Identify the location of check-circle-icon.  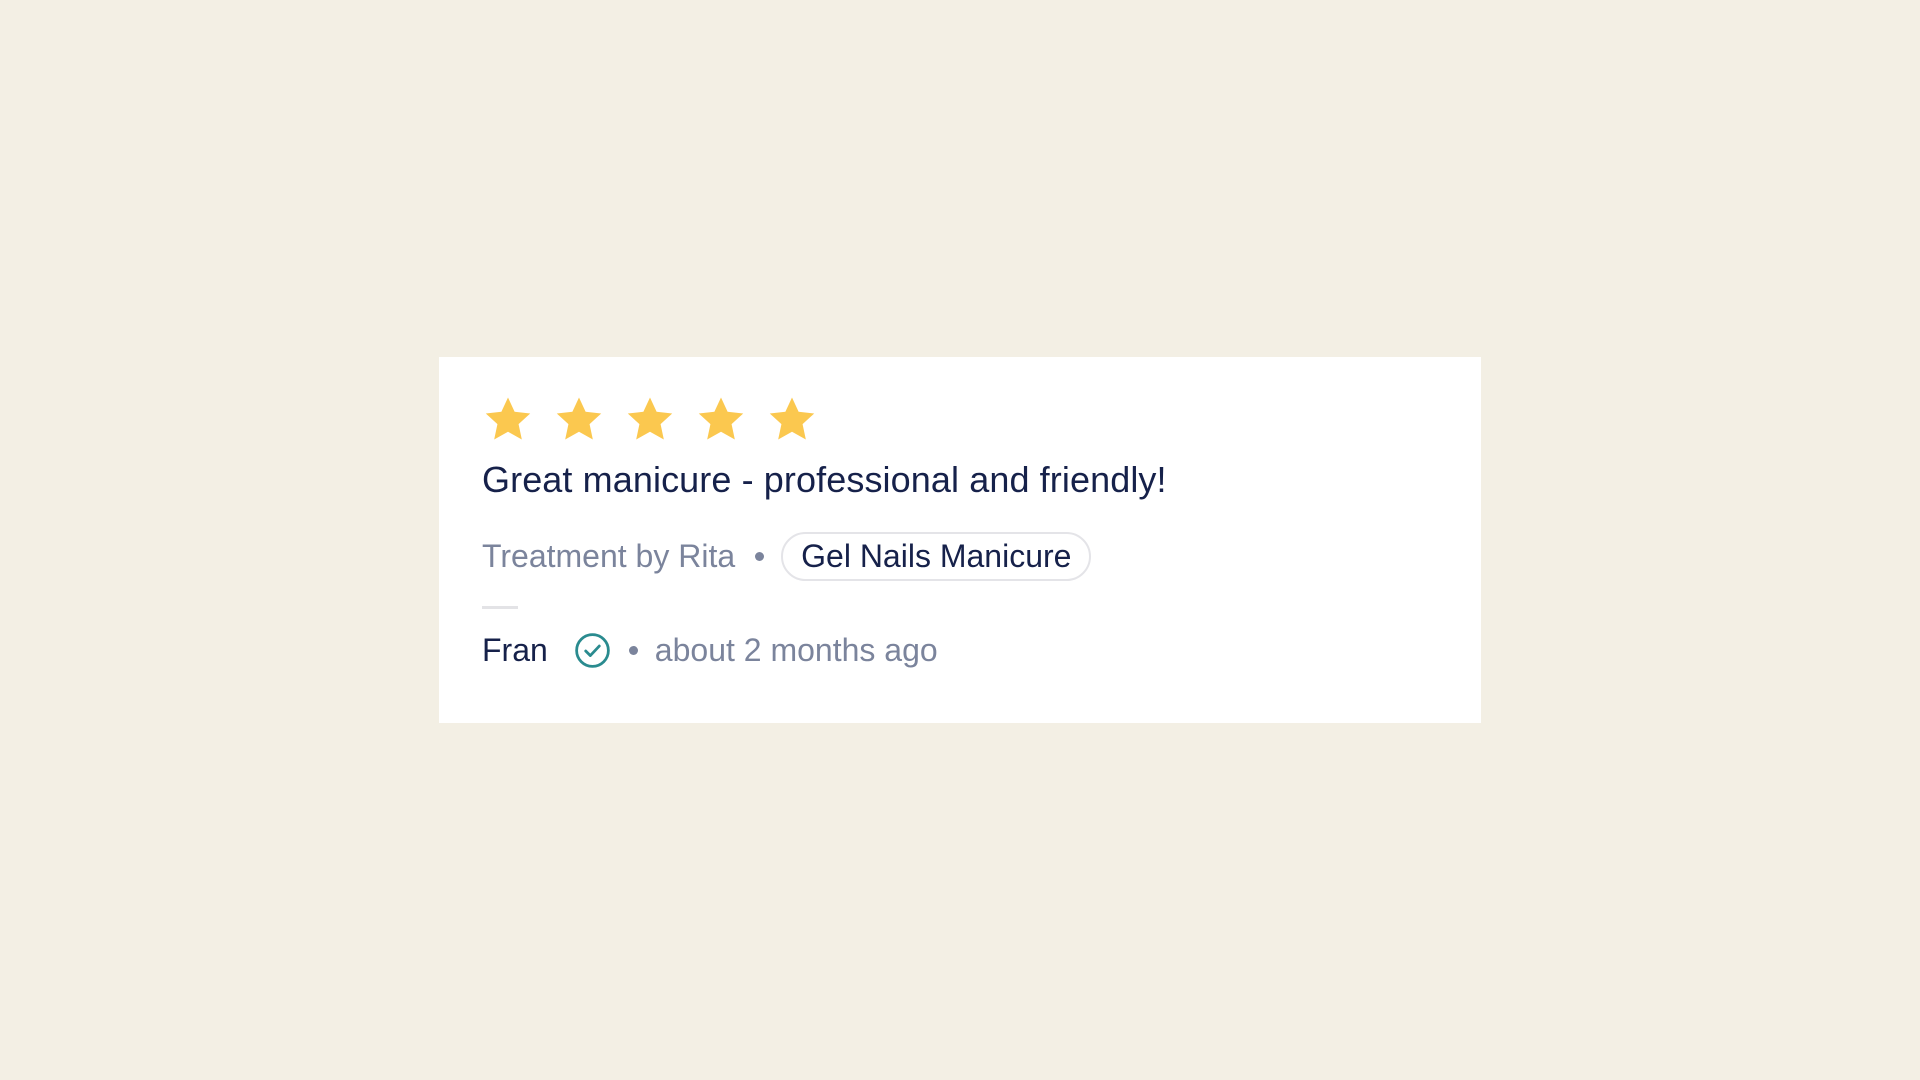
(592, 650).